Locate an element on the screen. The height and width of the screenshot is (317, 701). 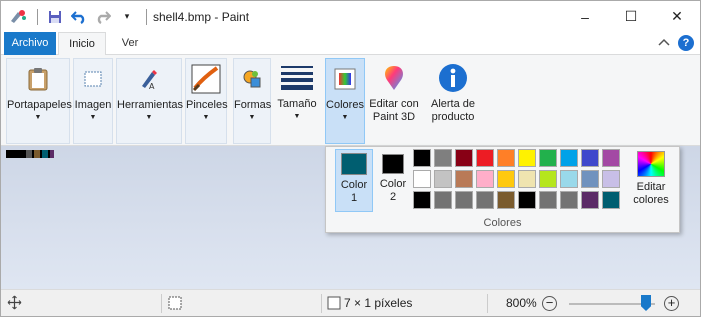
group-herramientas: A Herramientas ▼ is located at coordinates (150, 101).